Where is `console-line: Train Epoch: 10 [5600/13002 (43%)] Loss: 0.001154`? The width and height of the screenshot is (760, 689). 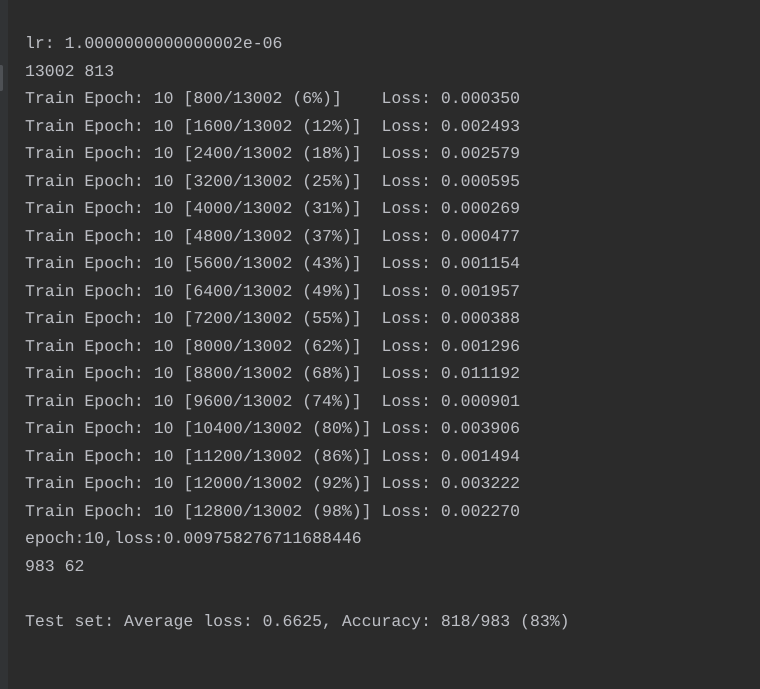
console-line: Train Epoch: 10 [5600/13002 (43%)] Loss: 0.001154 is located at coordinates (272, 264).